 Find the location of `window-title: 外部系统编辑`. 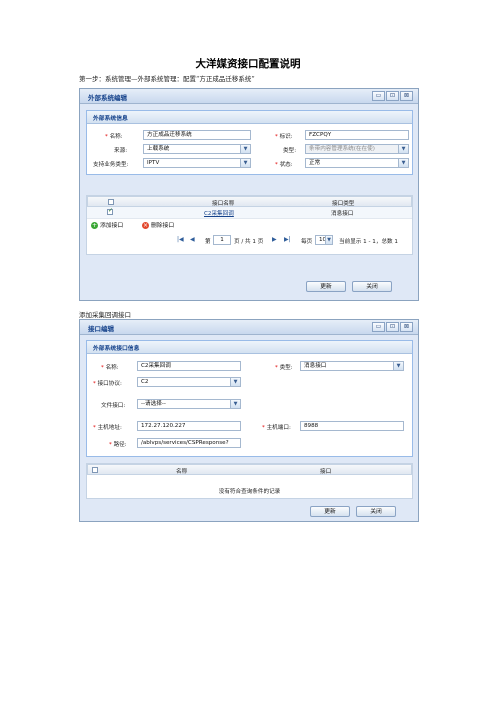

window-title: 外部系统编辑 is located at coordinates (107, 98).